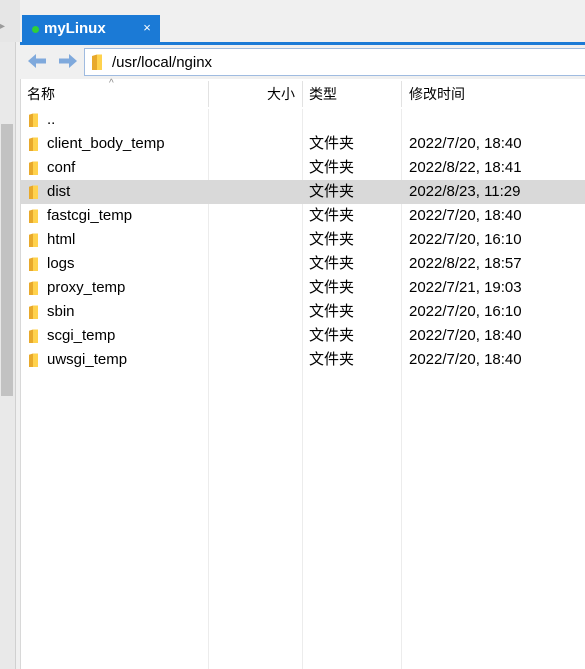 This screenshot has width=585, height=669. I want to click on table-row: sbin 文件夹 2022/7/20, 16:10, so click(303, 312).